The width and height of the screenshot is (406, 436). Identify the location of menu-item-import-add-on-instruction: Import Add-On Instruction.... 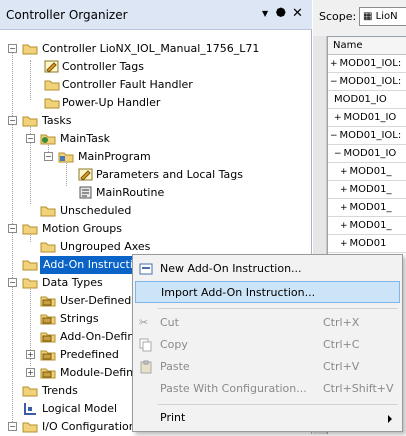
(267, 292).